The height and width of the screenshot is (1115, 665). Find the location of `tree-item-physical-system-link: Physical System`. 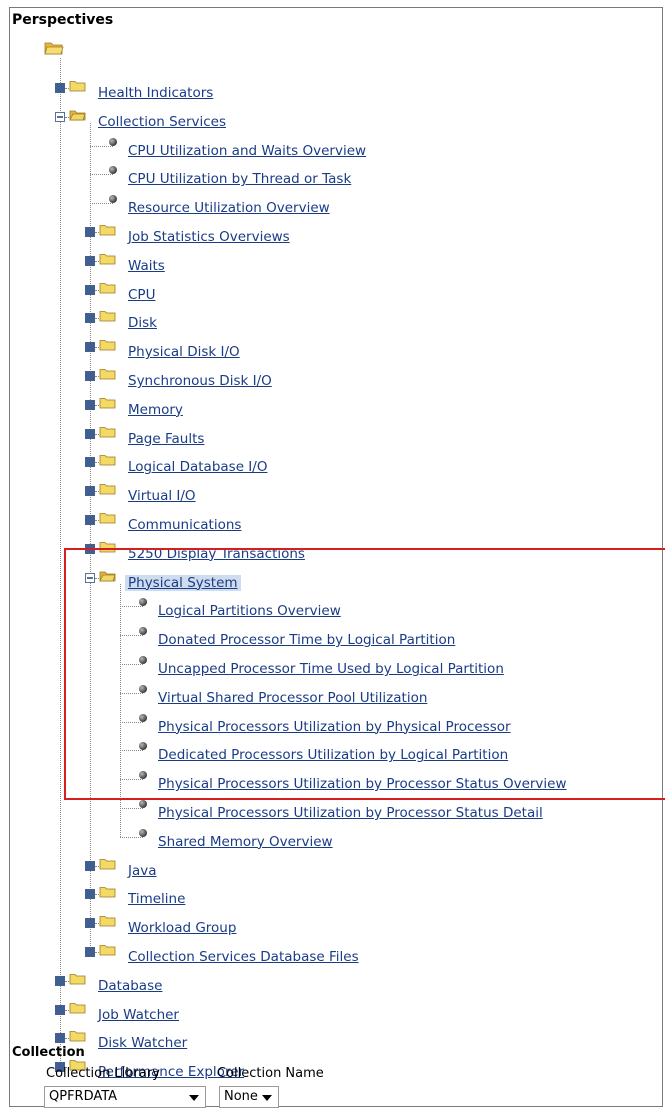

tree-item-physical-system-link: Physical System is located at coordinates (183, 582).